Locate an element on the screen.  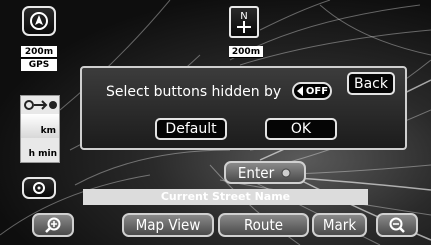
mark-button: Mark is located at coordinates (339, 225).